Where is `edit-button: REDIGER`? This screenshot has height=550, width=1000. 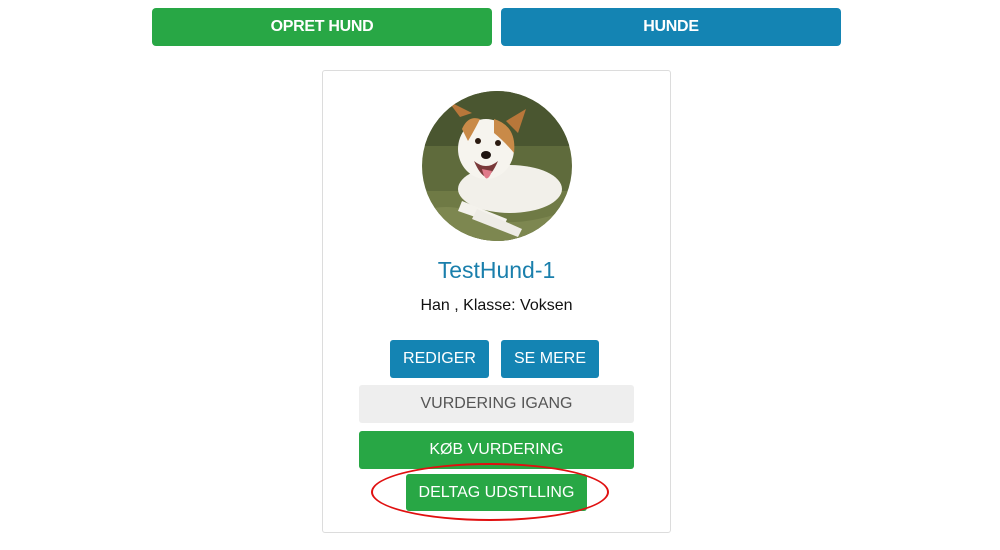
edit-button: REDIGER is located at coordinates (439, 359).